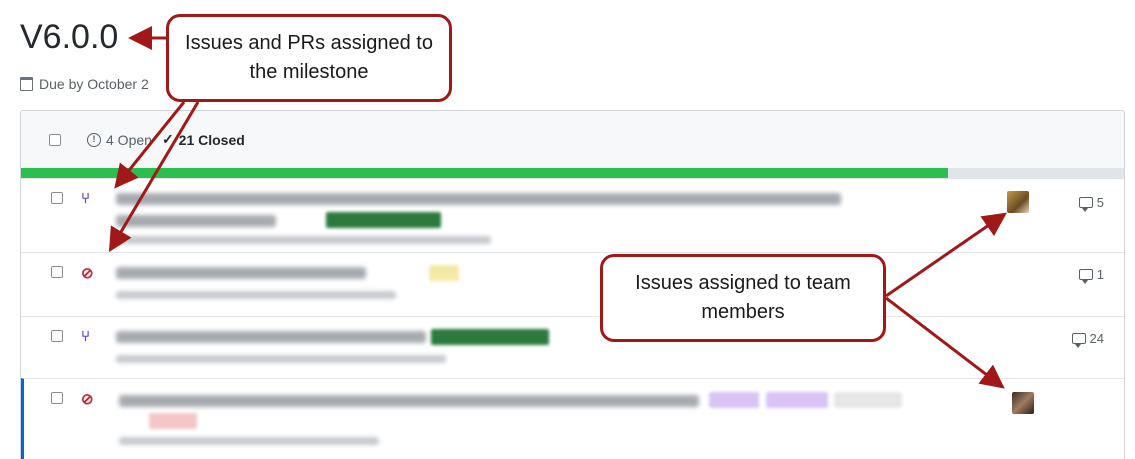 This screenshot has height=459, width=1135. What do you see at coordinates (309, 58) in the screenshot?
I see `callout-milestone-items: Issues and PRs assigned to the milestone` at bounding box center [309, 58].